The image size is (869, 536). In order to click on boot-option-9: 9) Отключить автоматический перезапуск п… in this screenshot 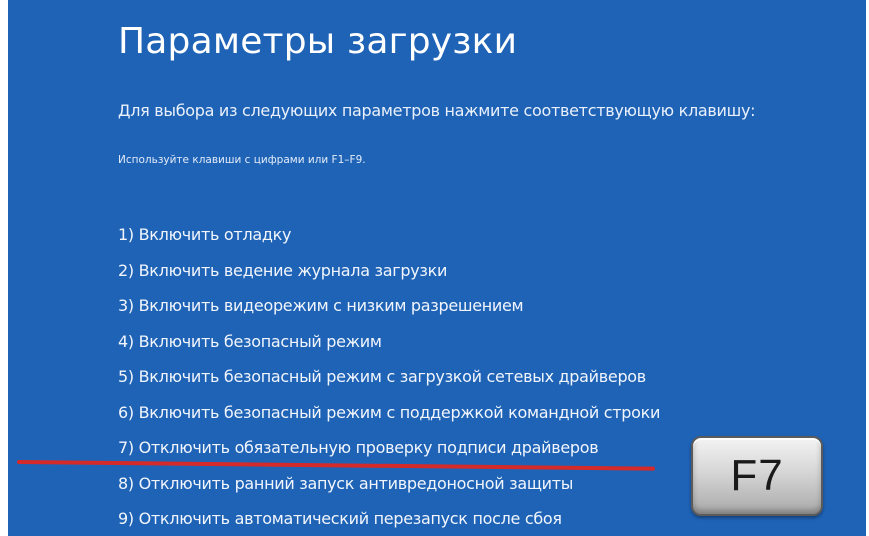, I will do `click(389, 520)`.